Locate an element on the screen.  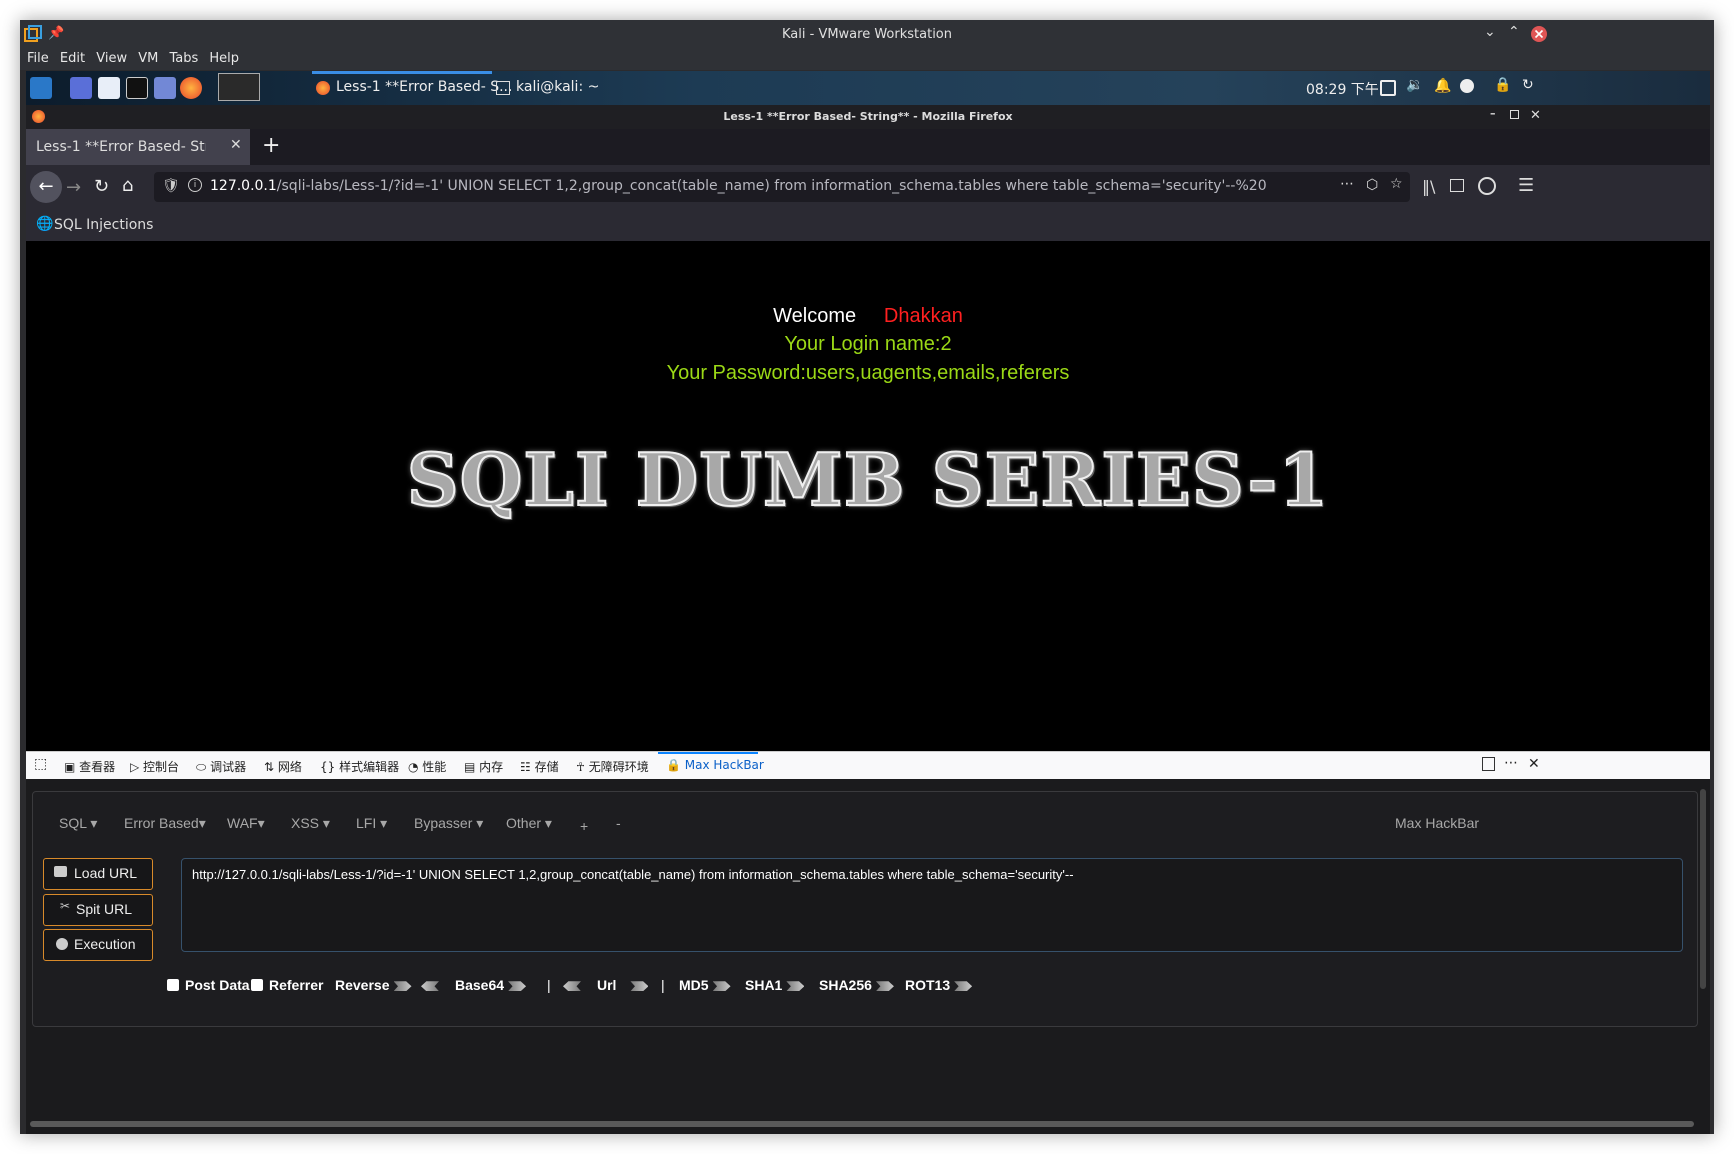
panel-clock: 08:29 下午 is located at coordinates (1342, 89).